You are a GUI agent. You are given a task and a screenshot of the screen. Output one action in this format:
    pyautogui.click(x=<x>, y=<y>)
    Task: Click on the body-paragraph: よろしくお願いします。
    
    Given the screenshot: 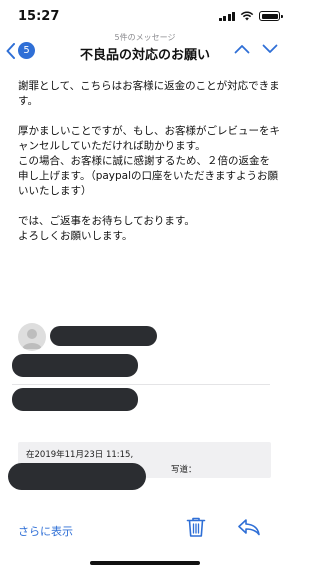 What is the action you would take?
    pyautogui.click(x=75, y=236)
    